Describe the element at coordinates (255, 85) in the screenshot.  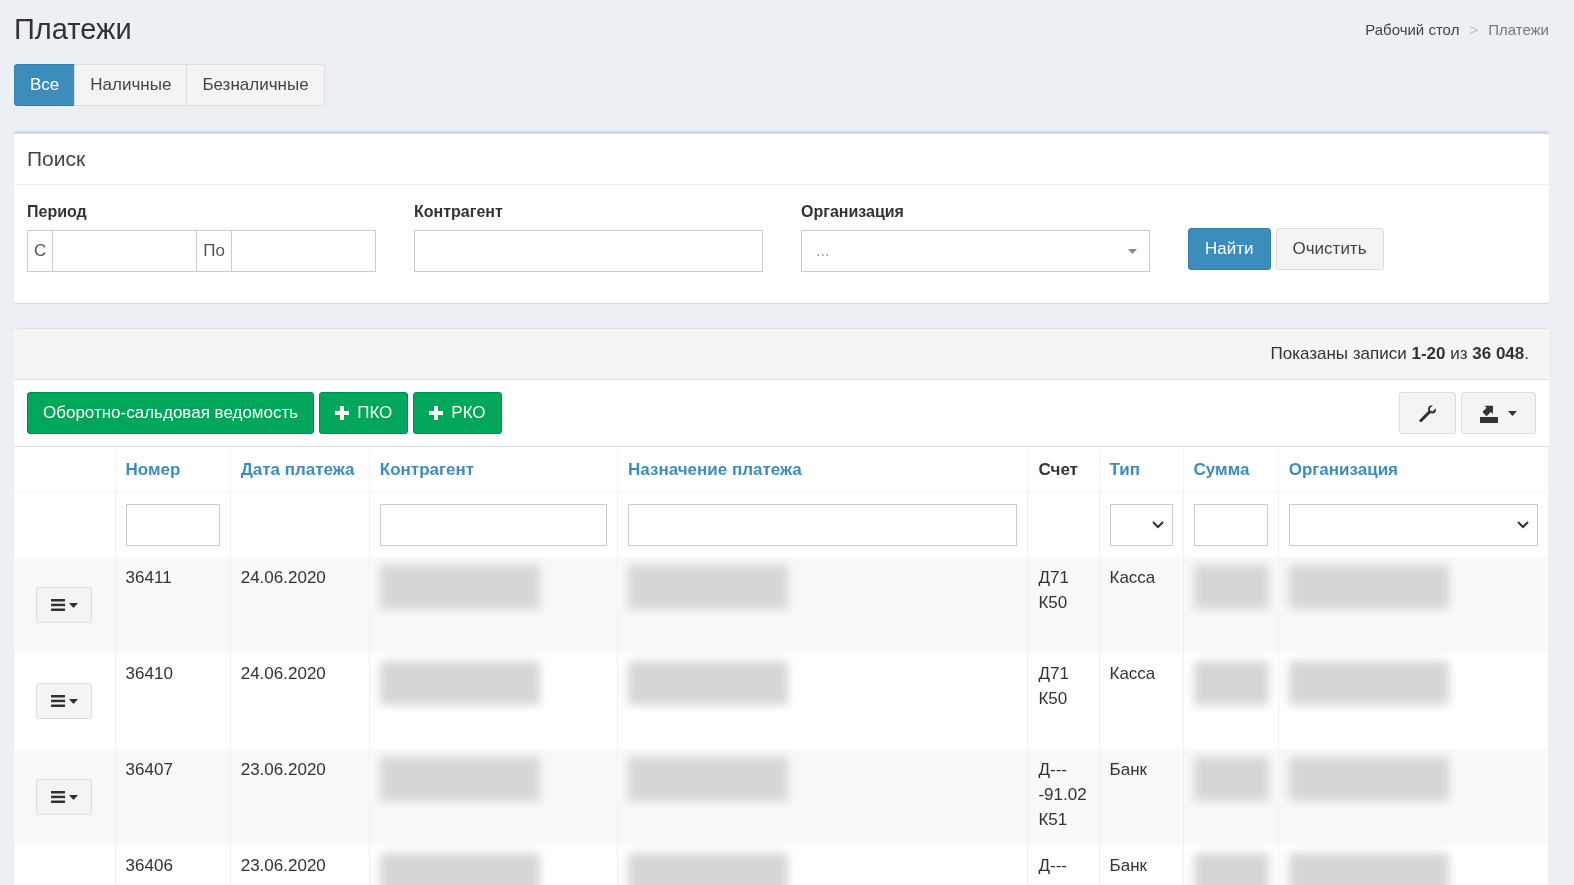
I see `tab: Безналичные` at that location.